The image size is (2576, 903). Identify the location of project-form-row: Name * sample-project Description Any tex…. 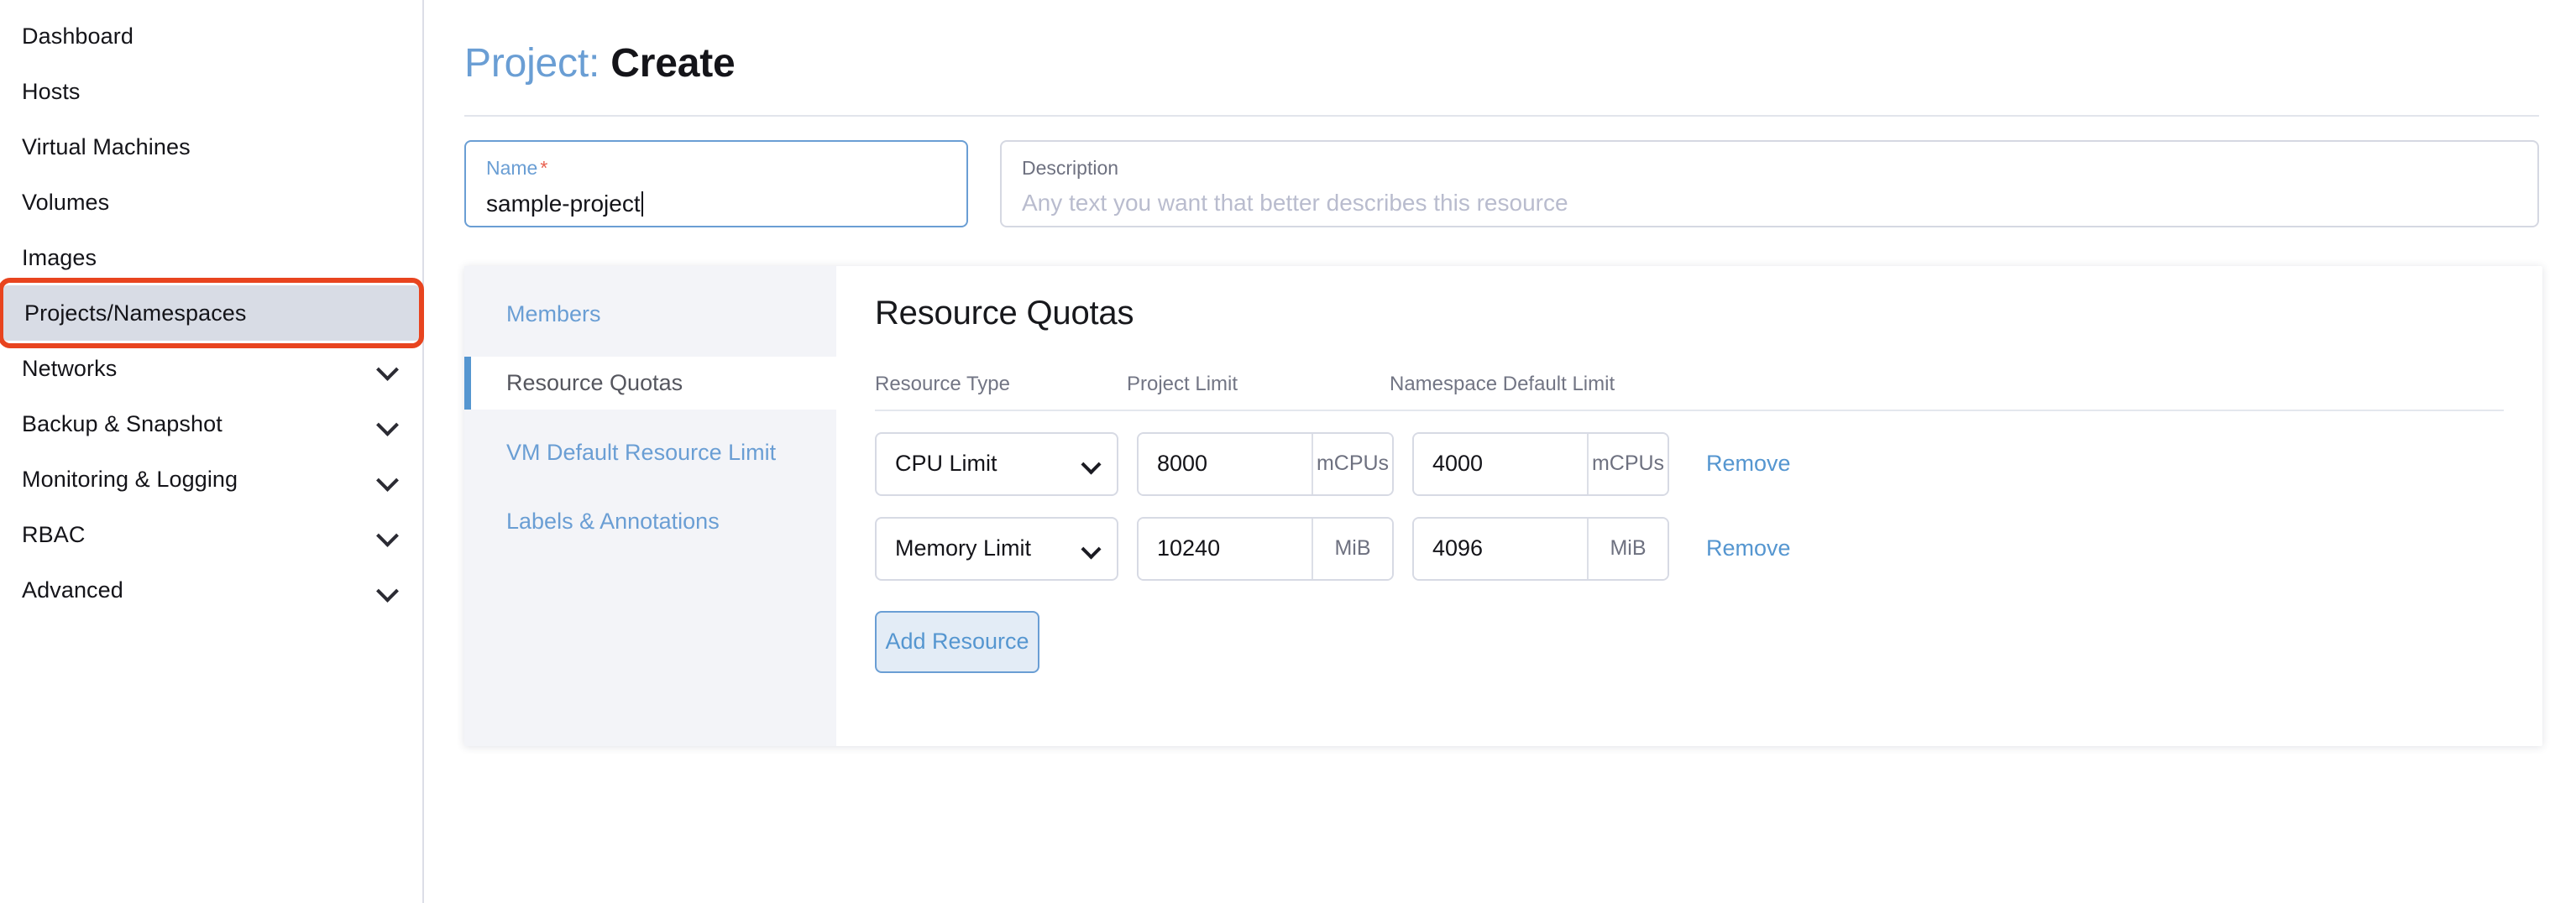
(1501, 183).